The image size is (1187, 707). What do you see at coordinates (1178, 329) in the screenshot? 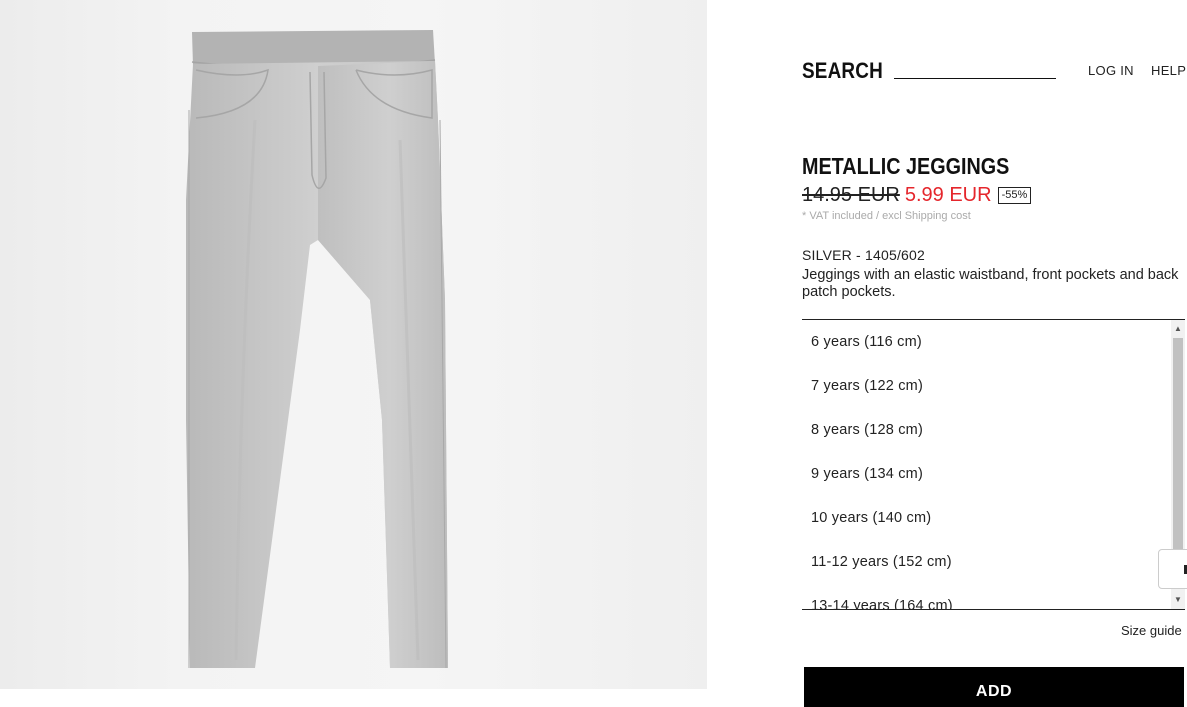
I see `triangle-up-icon: ▲` at bounding box center [1178, 329].